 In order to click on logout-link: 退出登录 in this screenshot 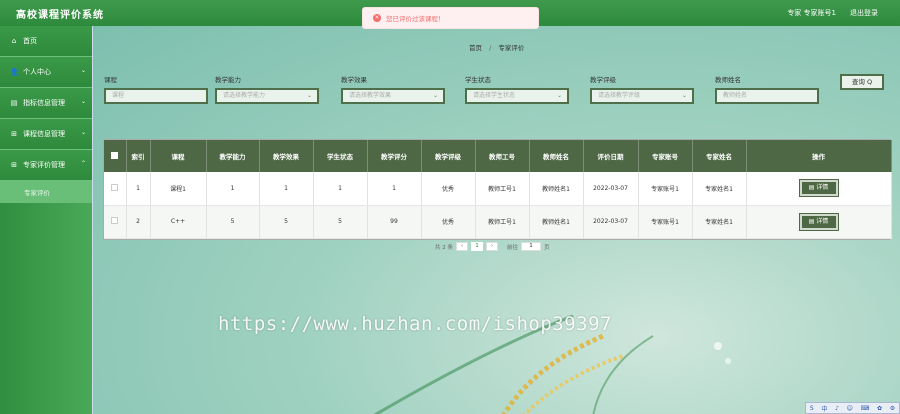, I will do `click(864, 13)`.